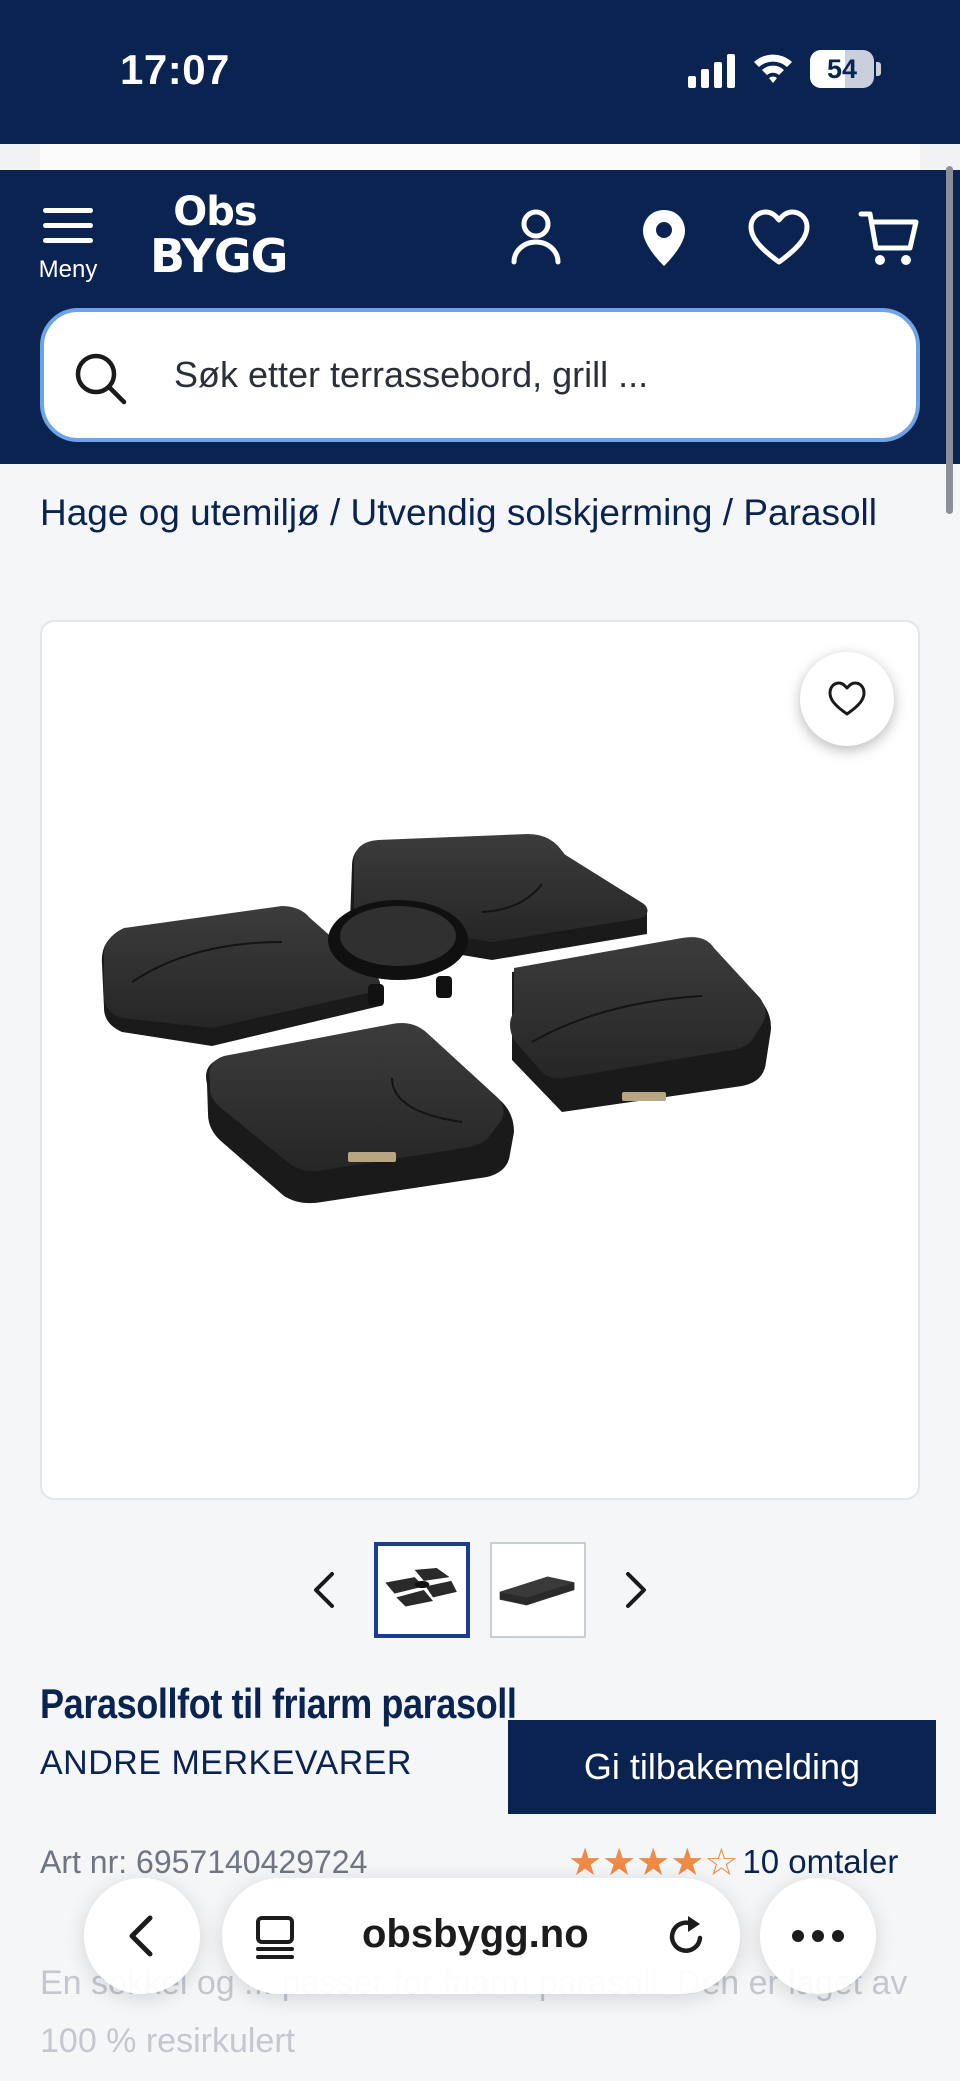  I want to click on wifi-icon, so click(773, 68).